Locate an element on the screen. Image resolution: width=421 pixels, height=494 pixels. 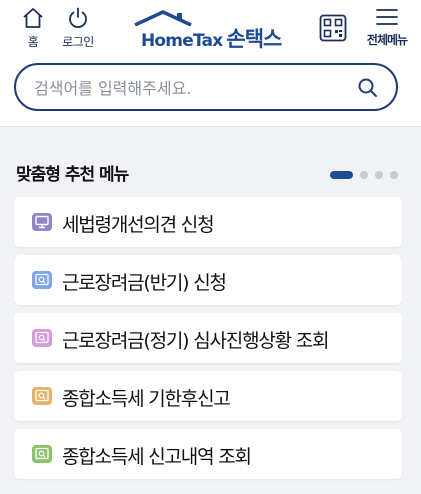
hometax-logo: HomeTax 손택스 is located at coordinates (210, 30).